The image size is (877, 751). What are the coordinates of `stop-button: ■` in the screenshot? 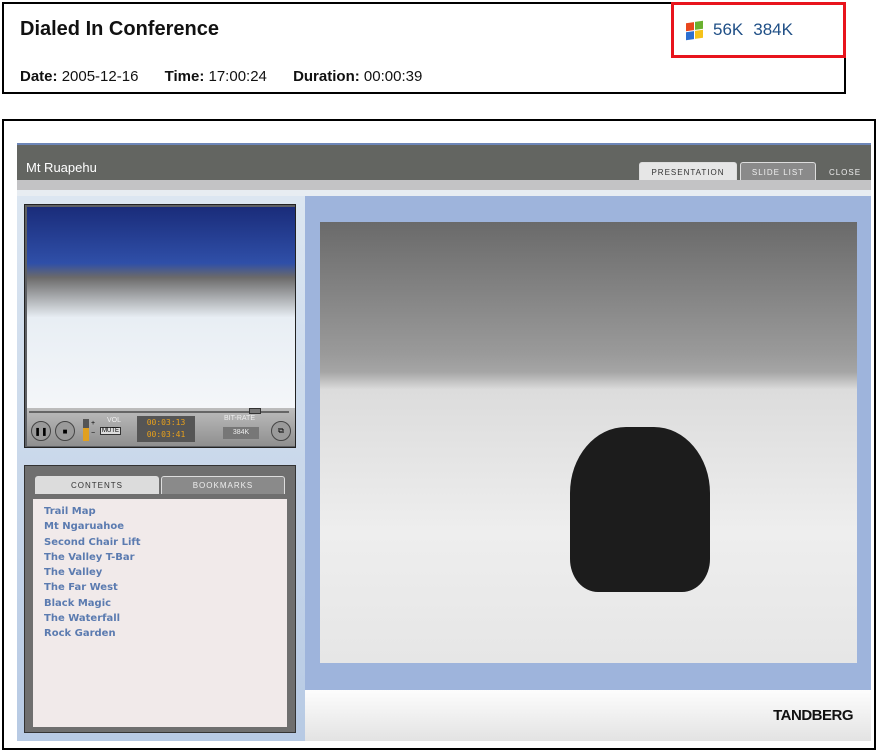 It's located at (65, 431).